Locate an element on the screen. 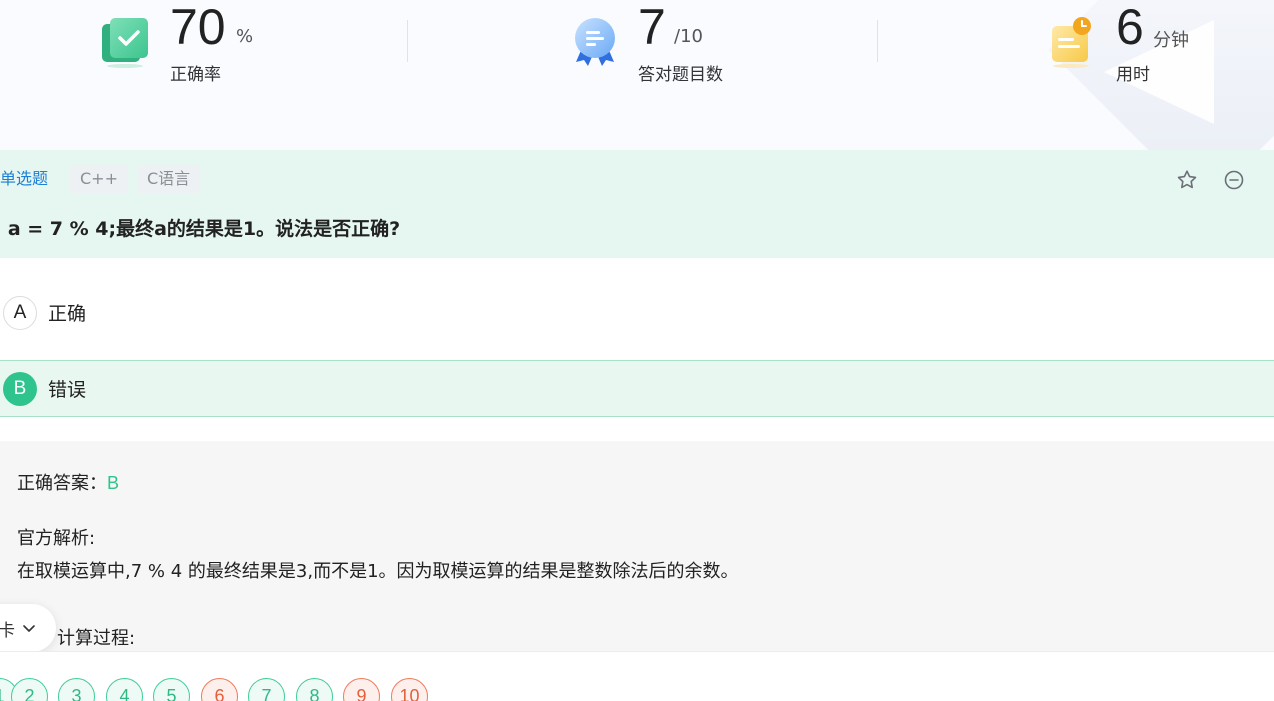 The height and width of the screenshot is (701, 1274). stat-accuracy: 70 % 正确率 is located at coordinates (198, 50).